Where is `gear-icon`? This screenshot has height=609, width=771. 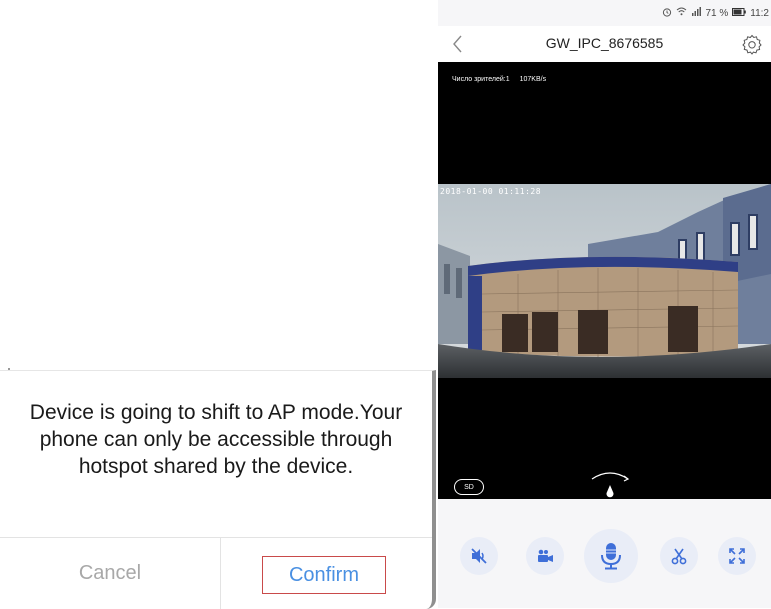
gear-icon is located at coordinates (752, 44).